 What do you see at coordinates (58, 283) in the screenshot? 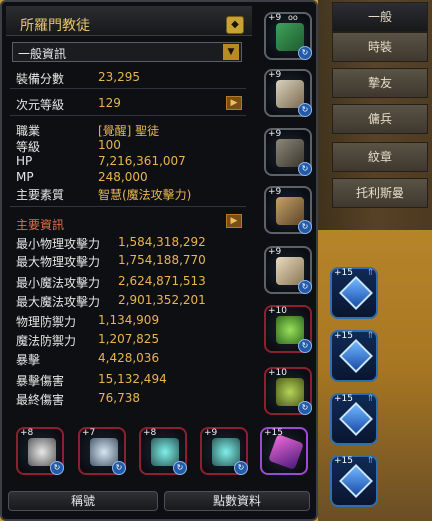
I see `stat-label: 最小魔法攻擊力` at bounding box center [58, 283].